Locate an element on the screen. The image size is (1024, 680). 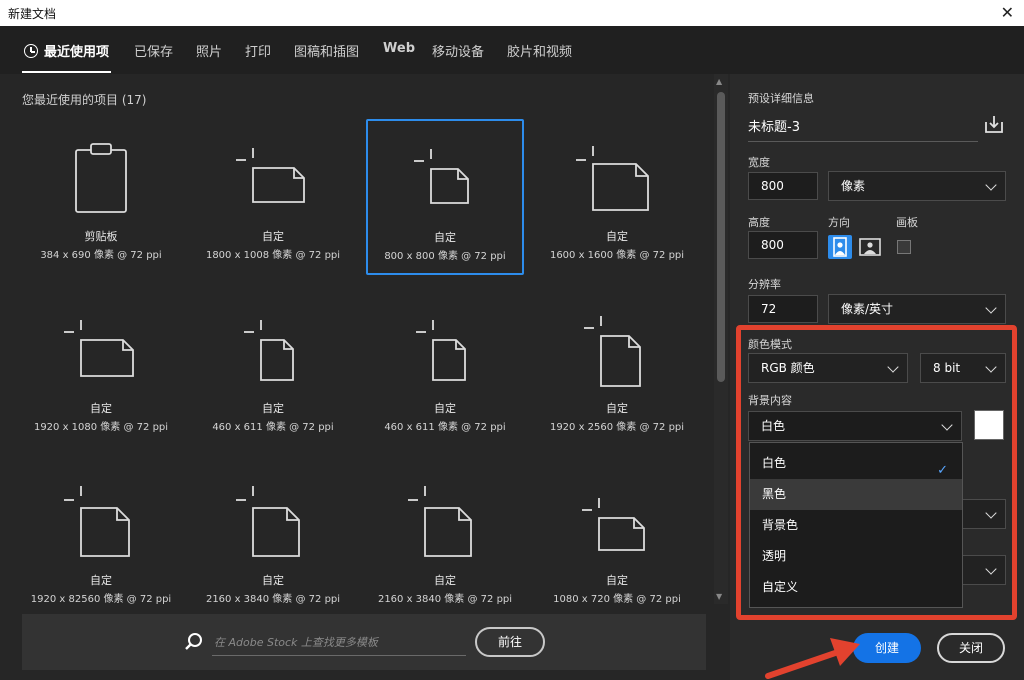
width-unit-value: 像素 is located at coordinates (853, 186).